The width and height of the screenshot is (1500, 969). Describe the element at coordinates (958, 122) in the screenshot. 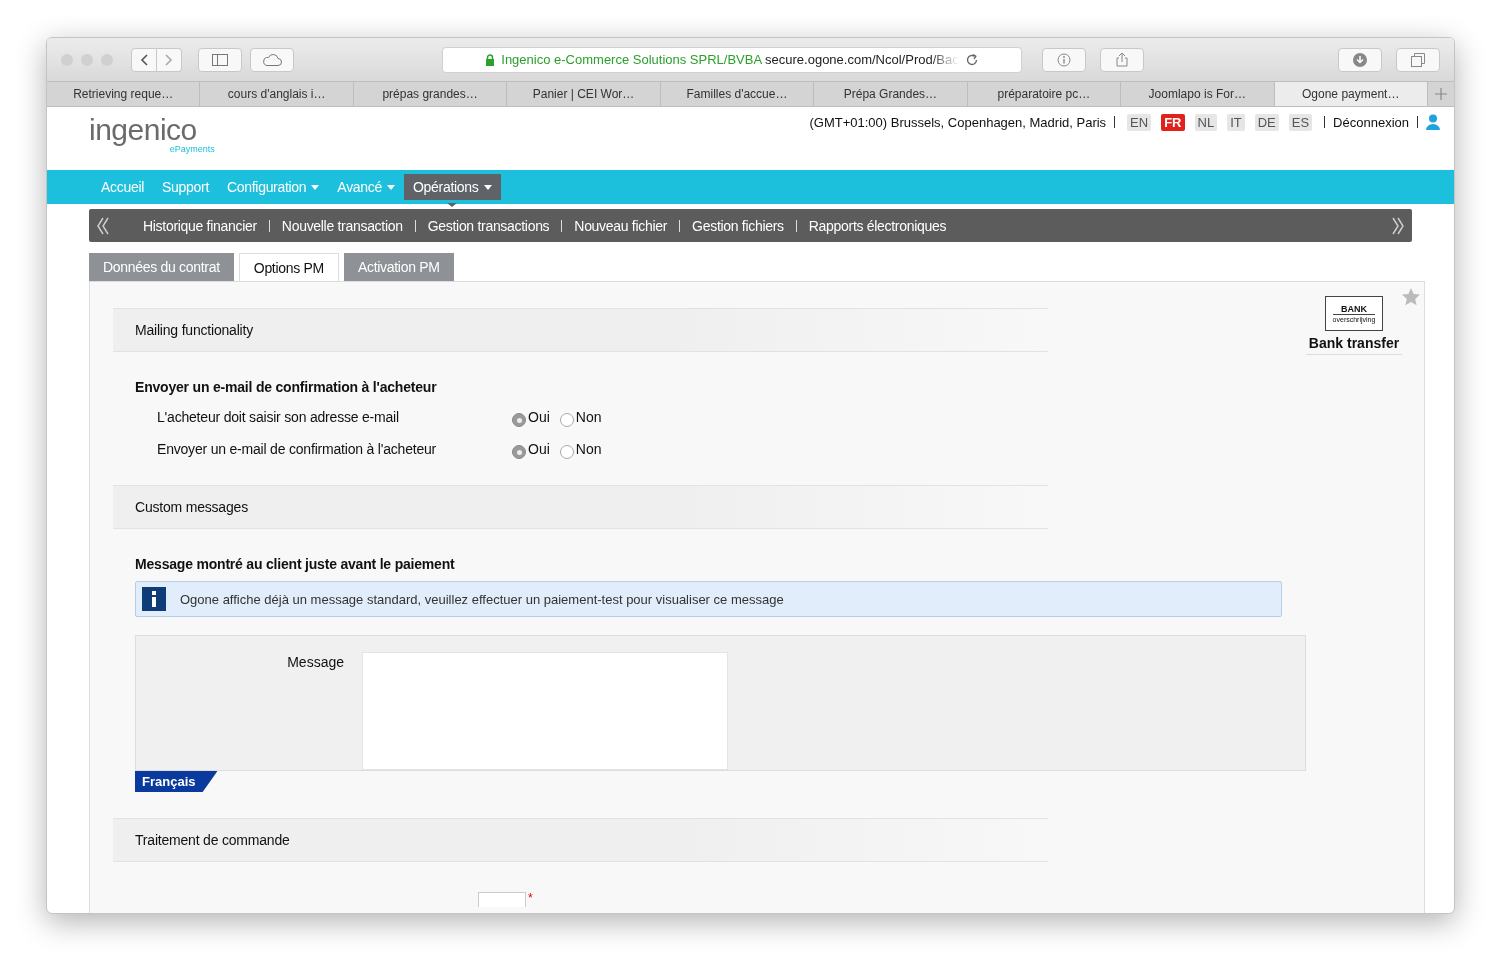

I see `timezone-text: (GMT+01:00) Brussels, Copenhagen, Madrid, Paris` at that location.